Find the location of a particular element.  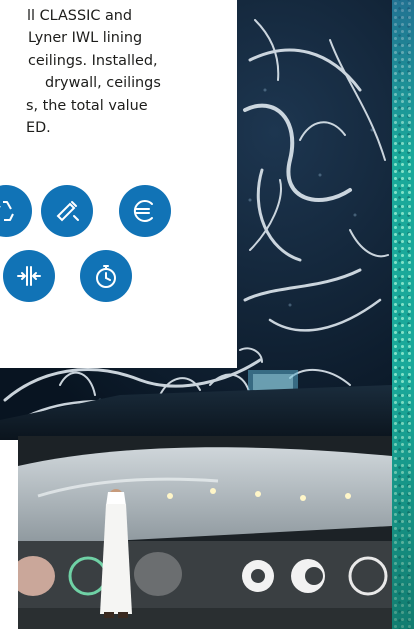

width-compress-icon is located at coordinates (29, 276).